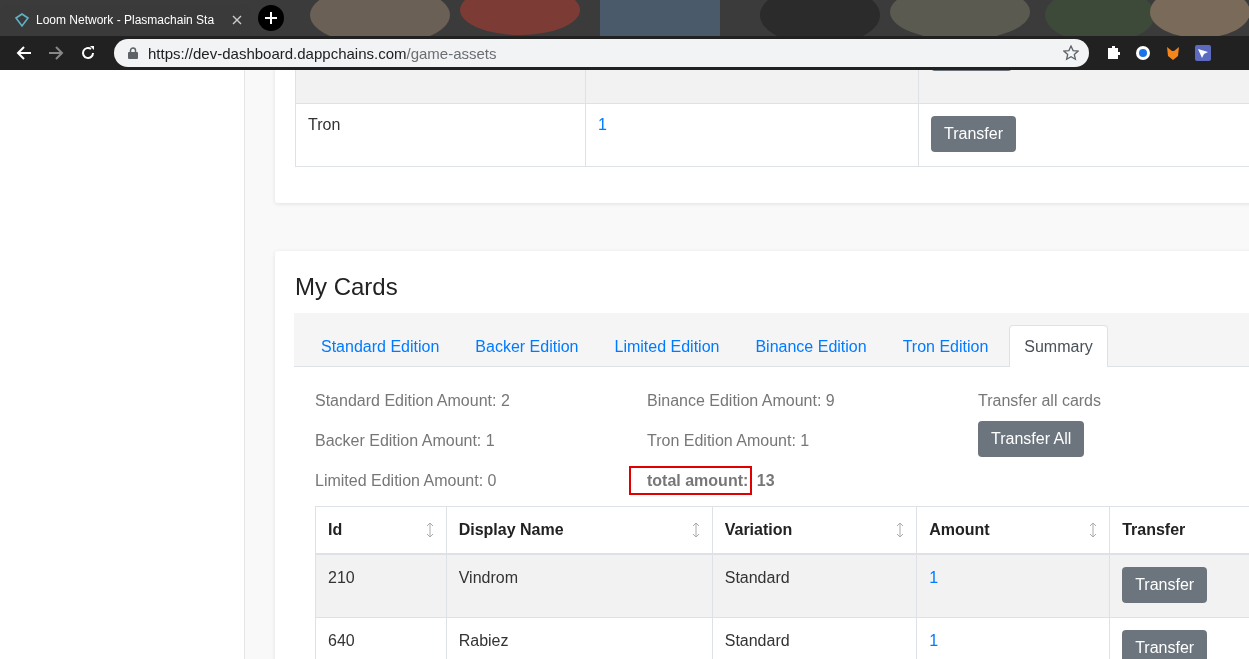  Describe the element at coordinates (667, 346) in the screenshot. I see `edition-tab: Limited Edition` at that location.